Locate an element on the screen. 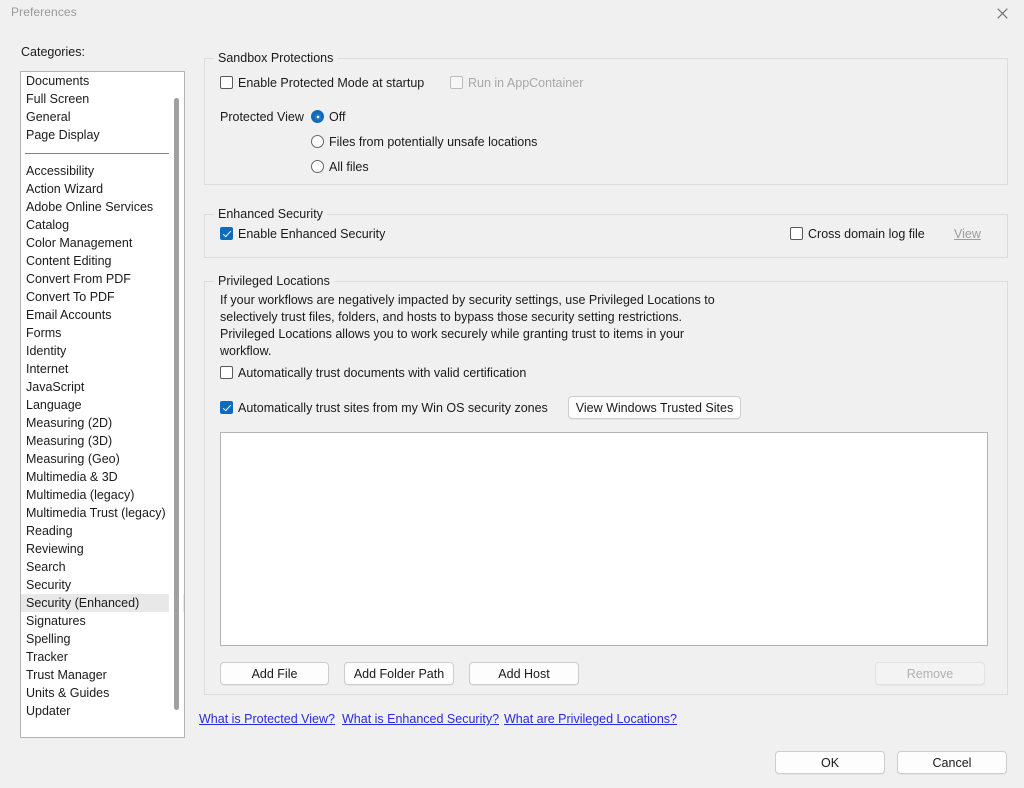 This screenshot has height=788, width=1024. sidebar-item-spelling: Spelling is located at coordinates (102, 639).